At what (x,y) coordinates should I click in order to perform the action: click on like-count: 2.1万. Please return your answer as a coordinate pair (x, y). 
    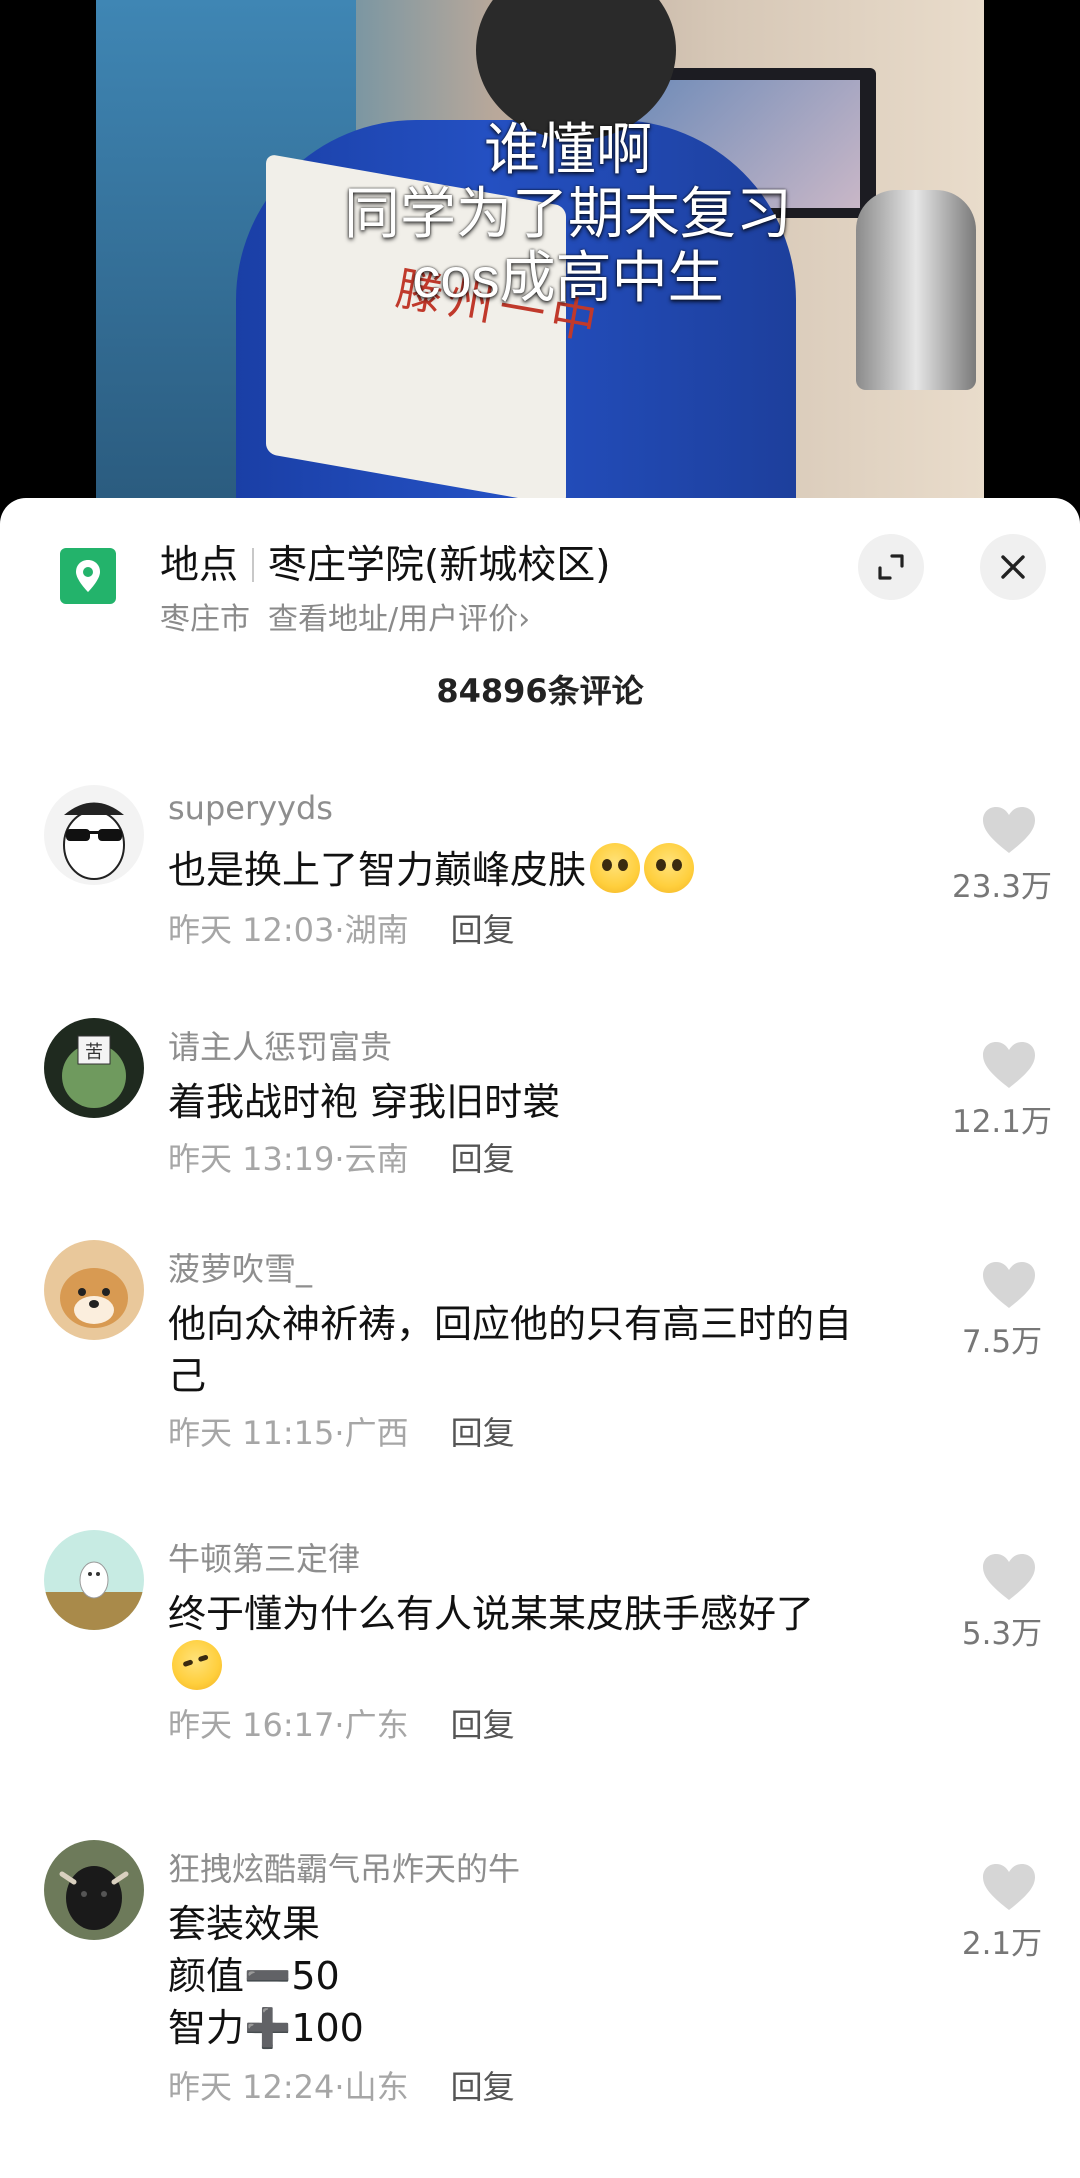
    Looking at the image, I should click on (1002, 1944).